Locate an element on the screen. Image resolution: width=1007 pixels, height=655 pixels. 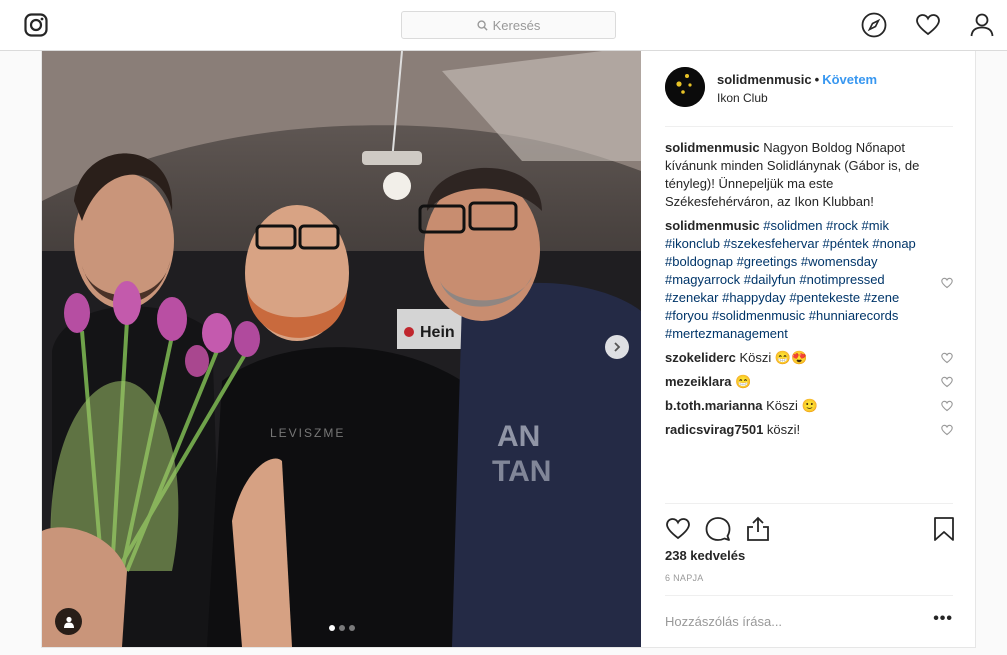
compass-icon is located at coordinates (874, 25).